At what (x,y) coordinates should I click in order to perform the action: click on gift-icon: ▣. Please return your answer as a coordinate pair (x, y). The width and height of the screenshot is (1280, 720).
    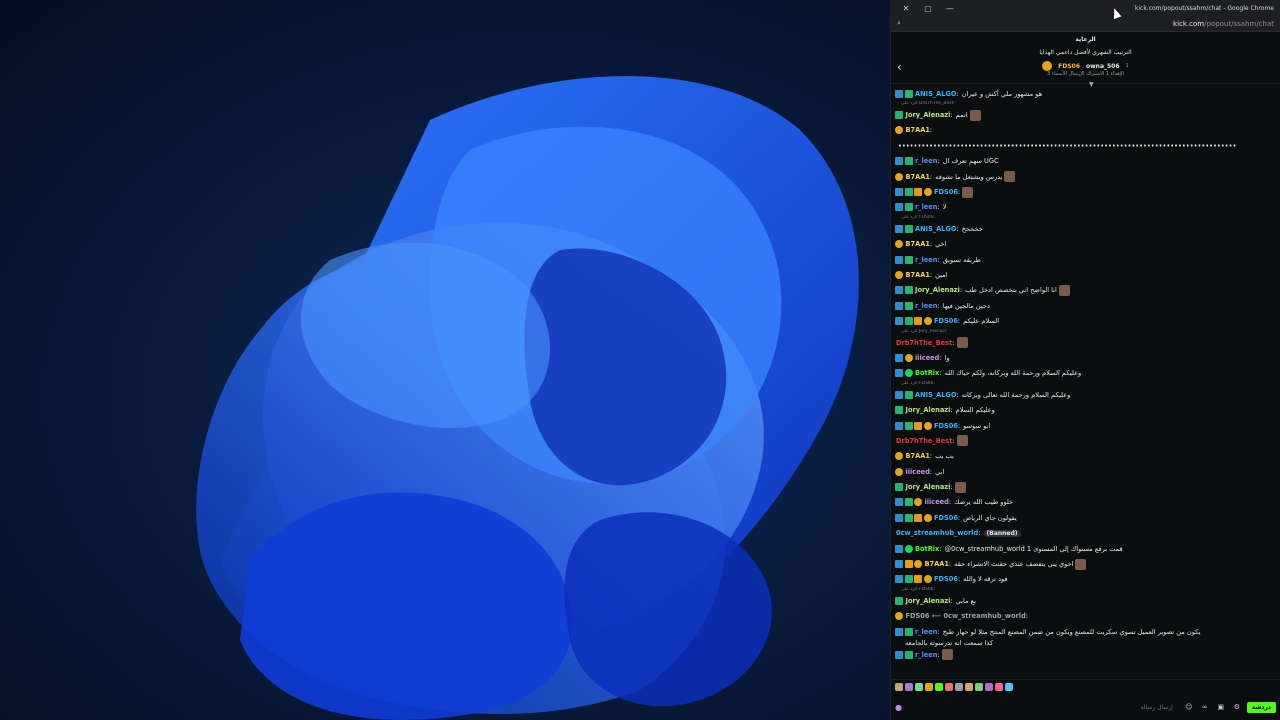
    Looking at the image, I should click on (1221, 707).